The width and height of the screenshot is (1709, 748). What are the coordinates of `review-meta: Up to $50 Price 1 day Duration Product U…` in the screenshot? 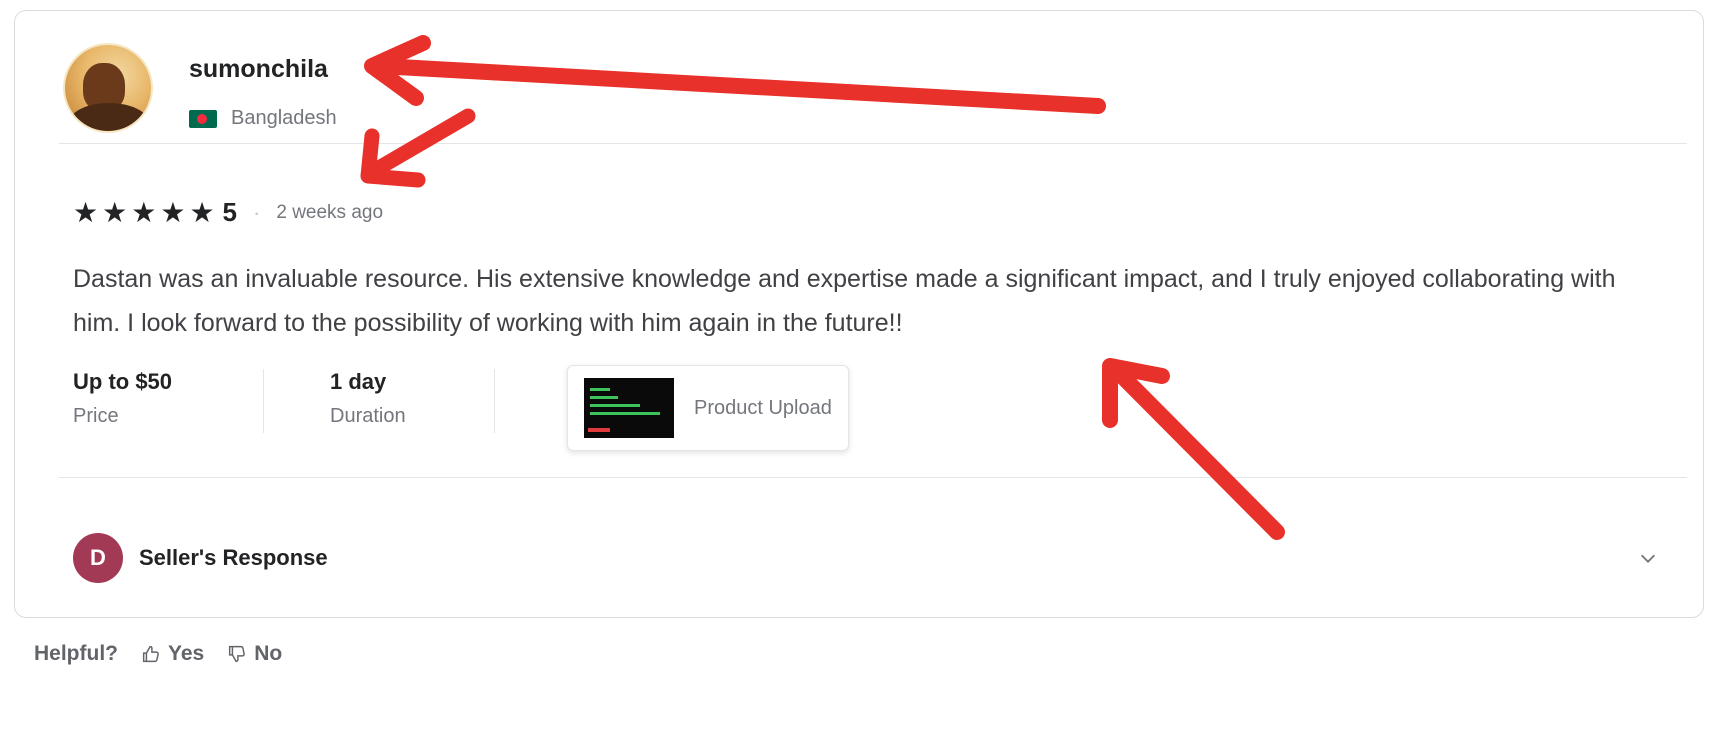 It's located at (461, 408).